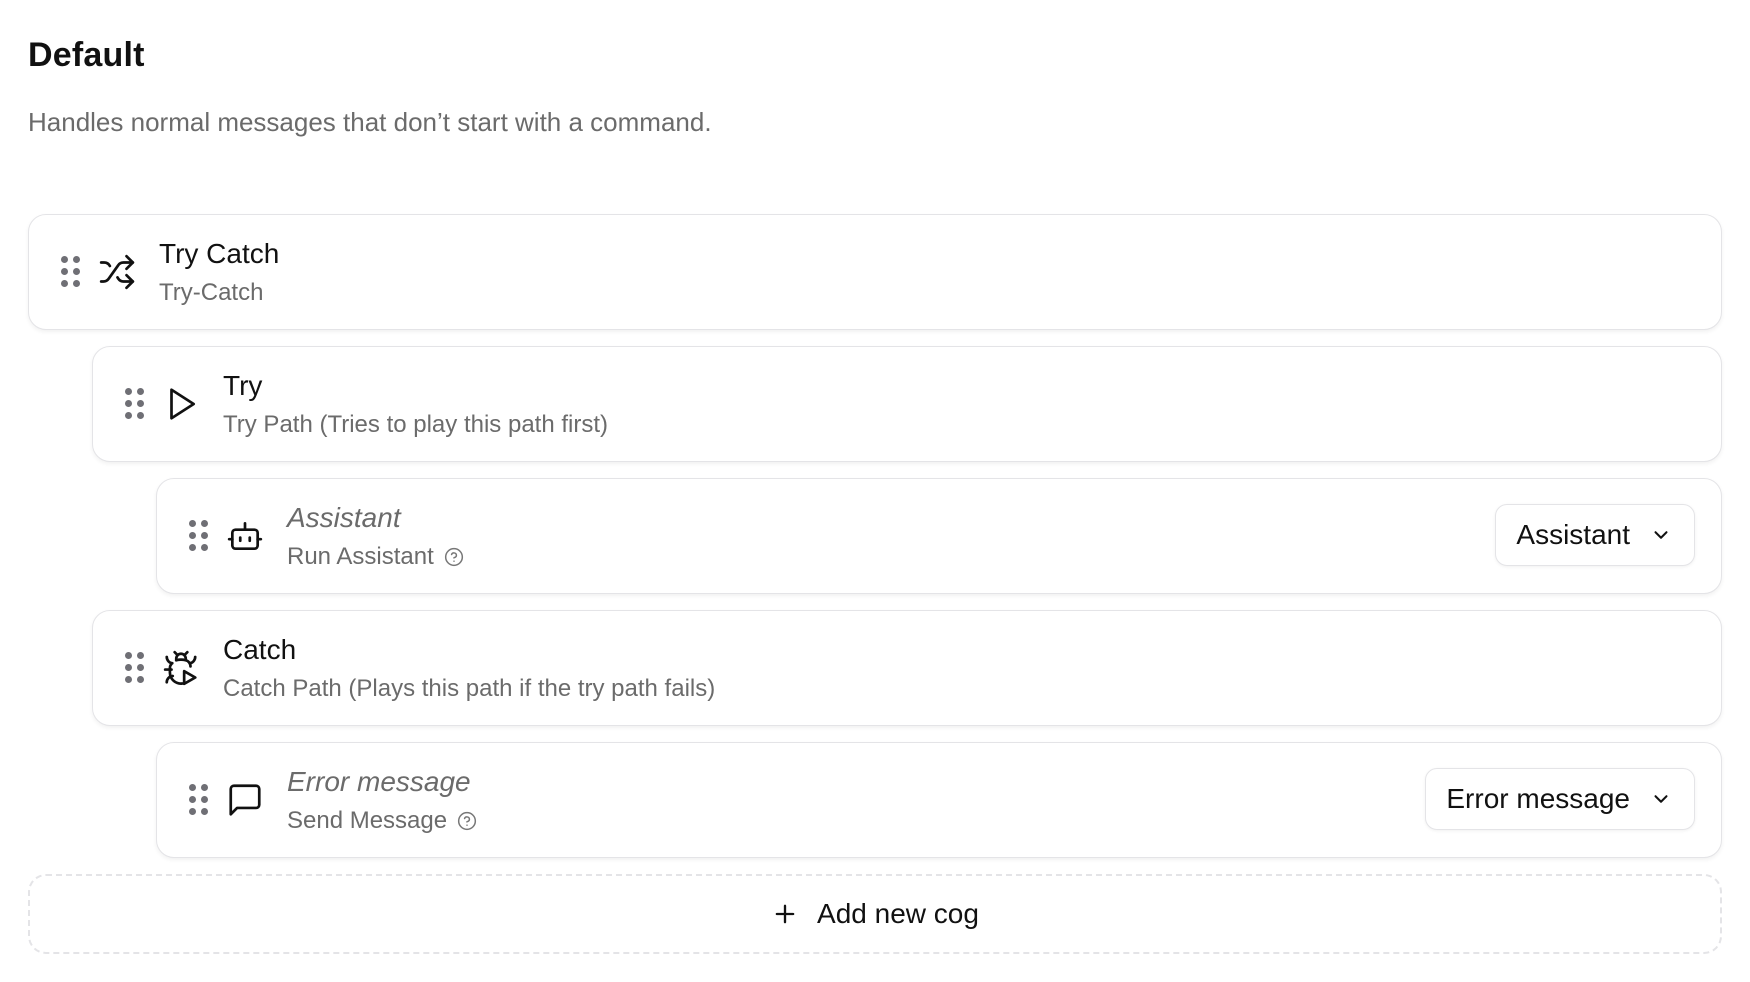  Describe the element at coordinates (939, 536) in the screenshot. I see `cog-card-assistant: Assistant Run Assistant Assistant` at that location.